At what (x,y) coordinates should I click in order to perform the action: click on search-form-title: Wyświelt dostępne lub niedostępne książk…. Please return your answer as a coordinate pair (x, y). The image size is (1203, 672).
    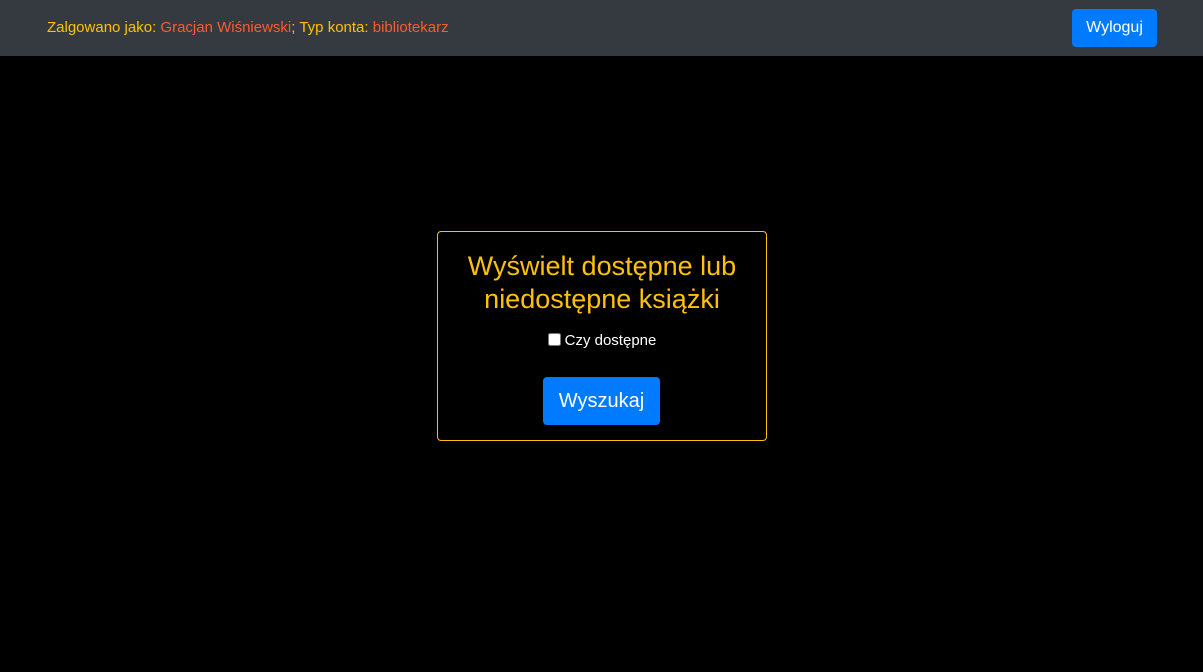
    Looking at the image, I should click on (602, 282).